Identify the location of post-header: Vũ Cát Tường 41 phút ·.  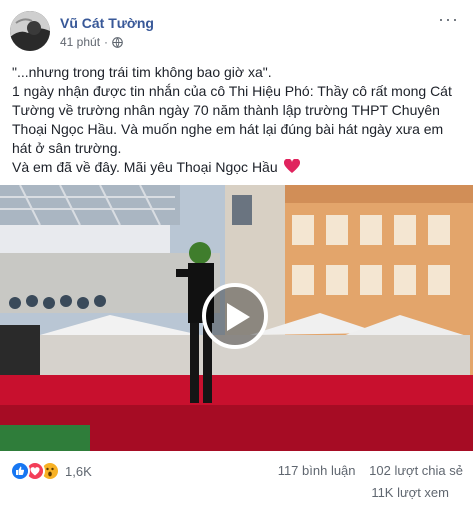
(82, 32).